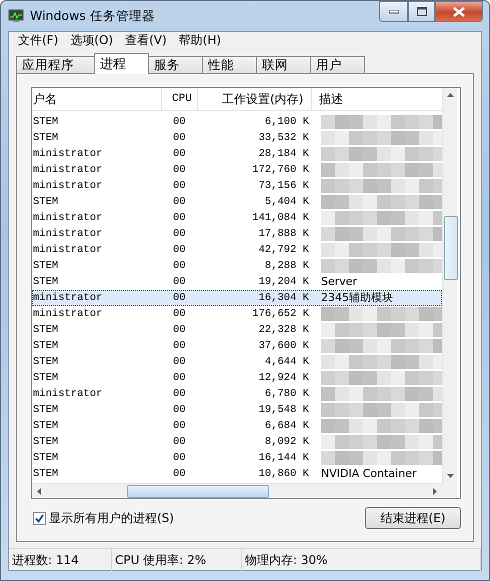 The width and height of the screenshot is (490, 581). I want to click on process-row: ministrator 00 172,760 K, so click(237, 170).